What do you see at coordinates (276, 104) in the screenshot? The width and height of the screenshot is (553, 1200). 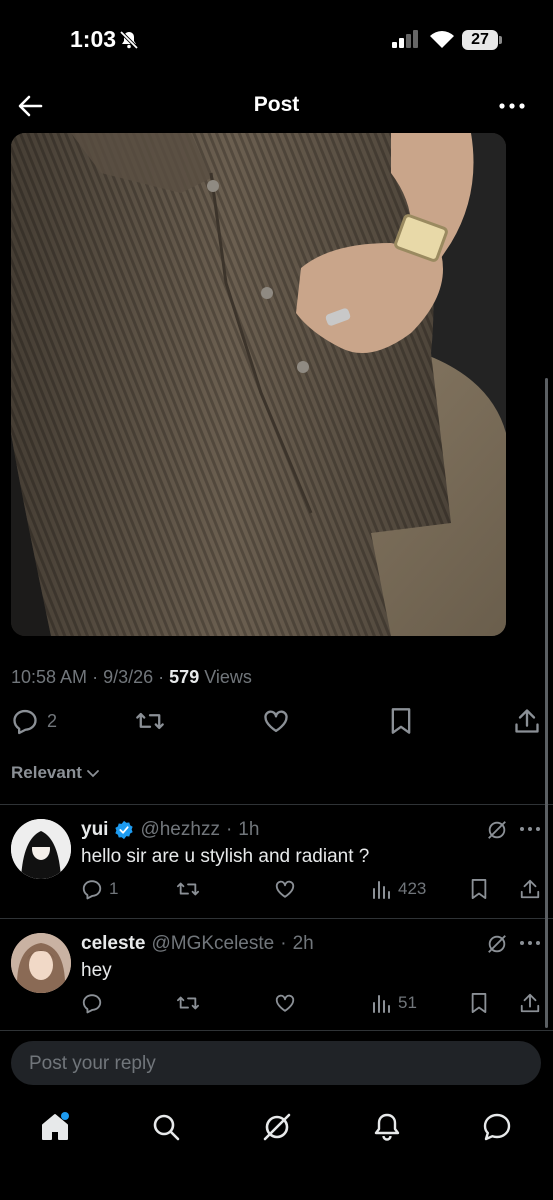 I see `page-title: Post` at bounding box center [276, 104].